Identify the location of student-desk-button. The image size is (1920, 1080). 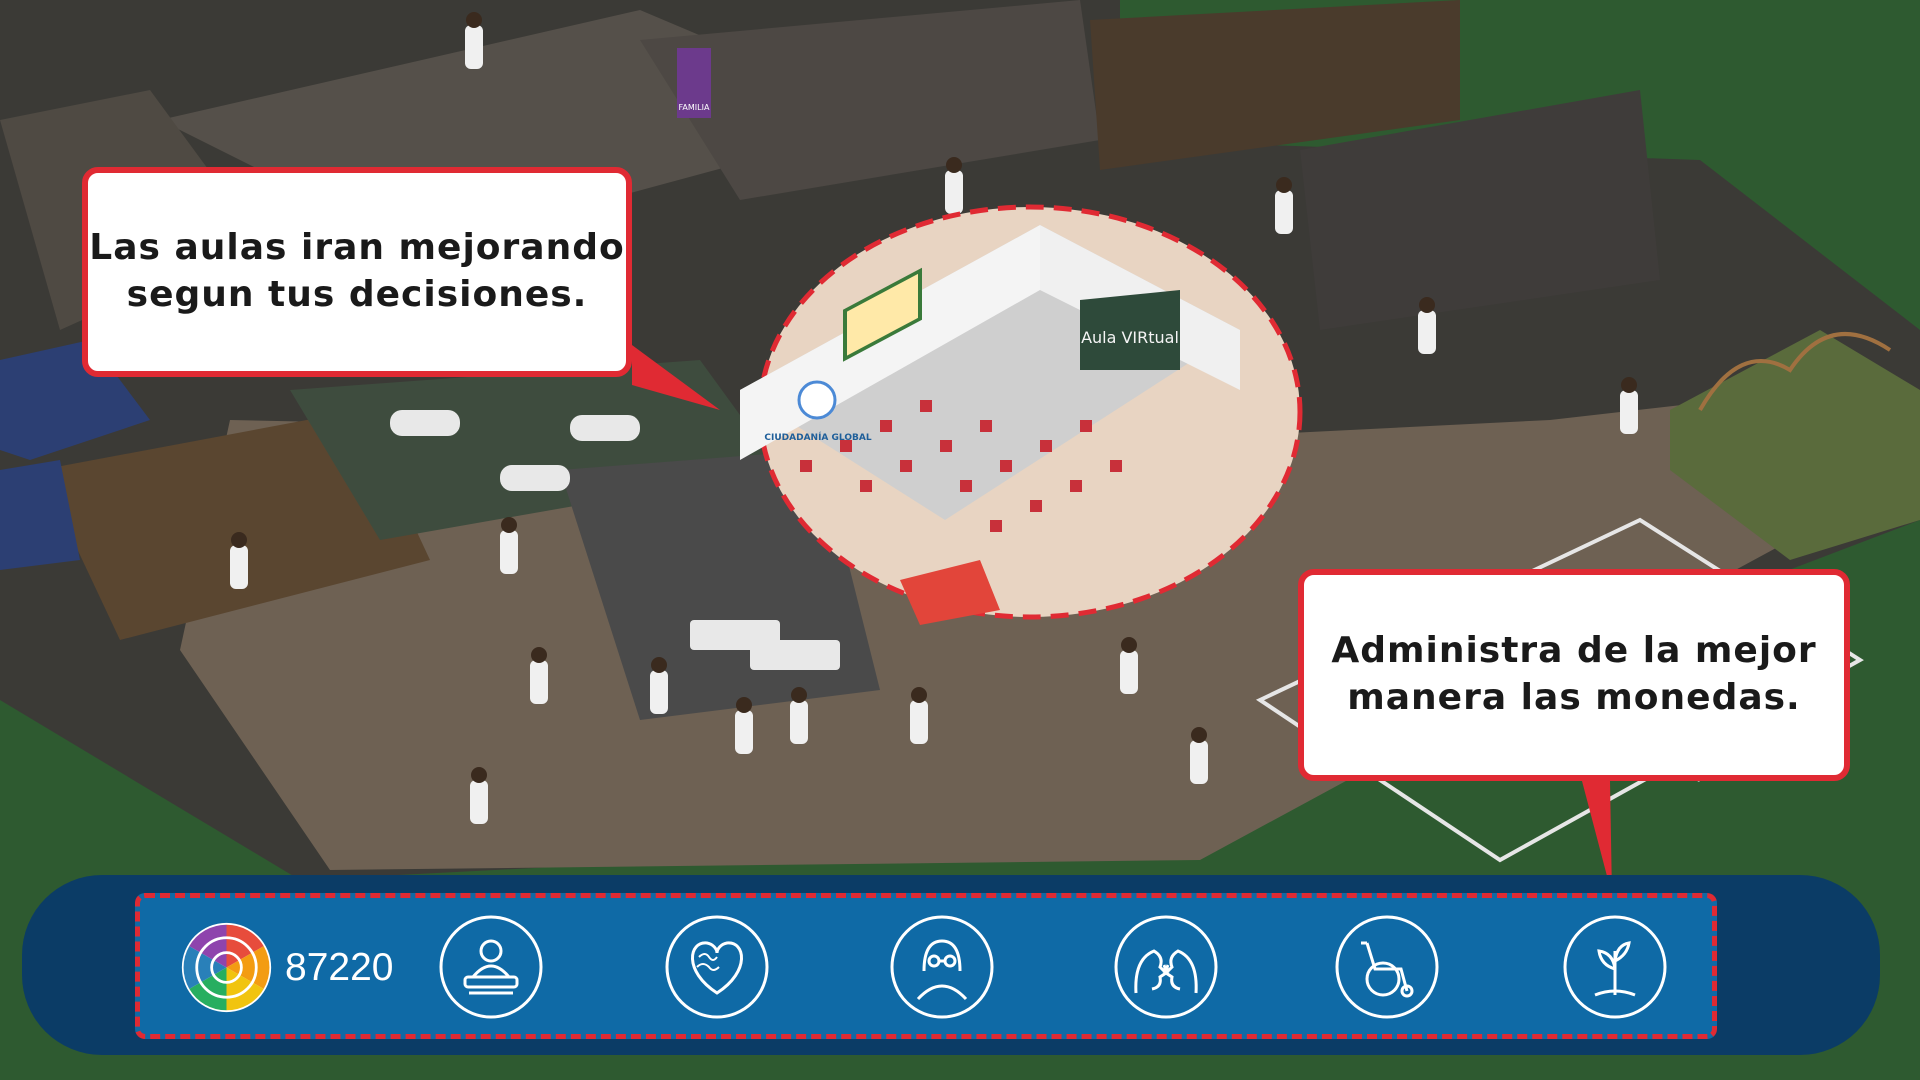
(491, 967).